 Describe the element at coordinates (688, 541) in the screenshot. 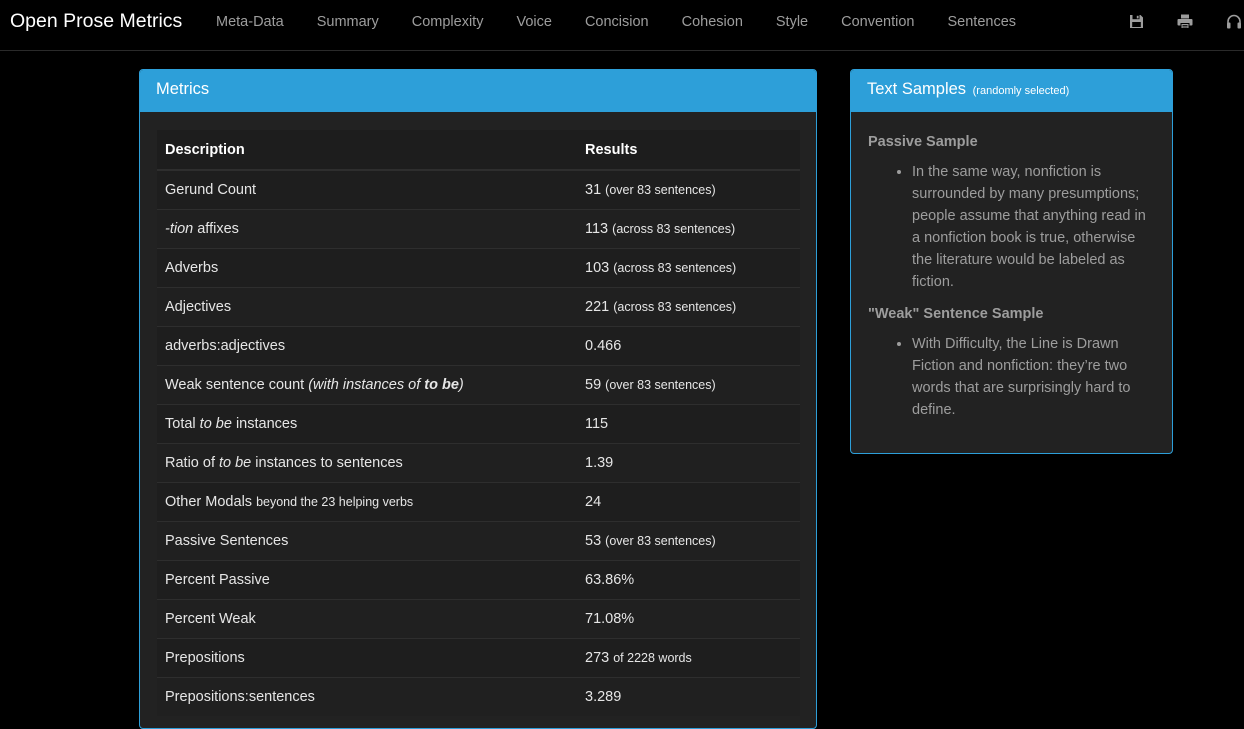

I see `metric-result: 53 (over 83 sentences)` at that location.